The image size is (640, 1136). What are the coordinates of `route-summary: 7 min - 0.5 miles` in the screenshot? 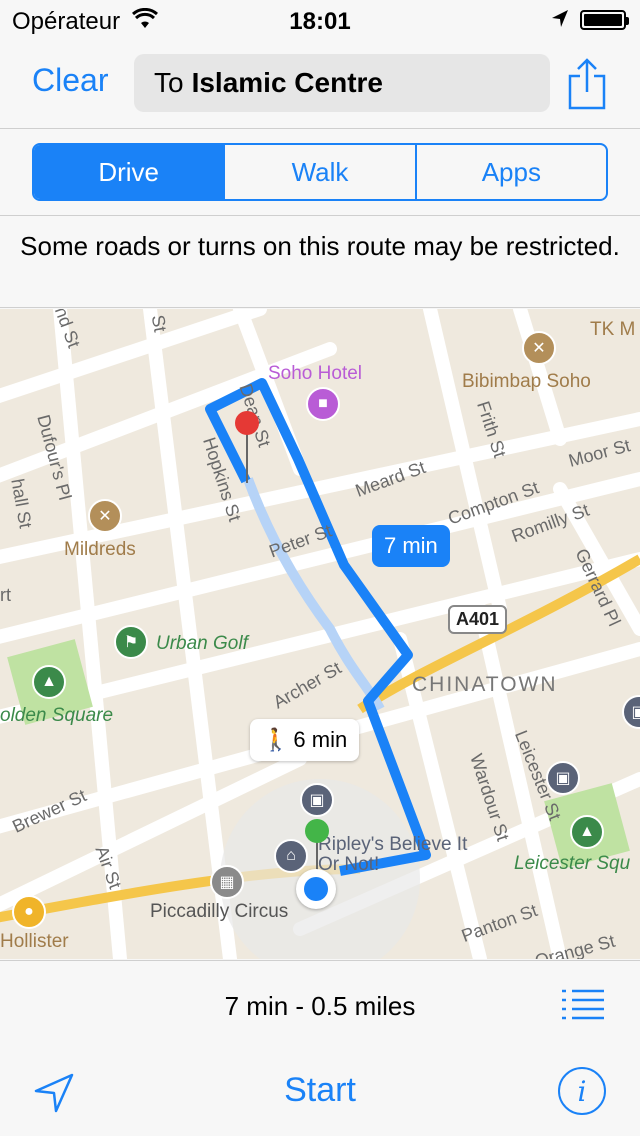 It's located at (320, 1006).